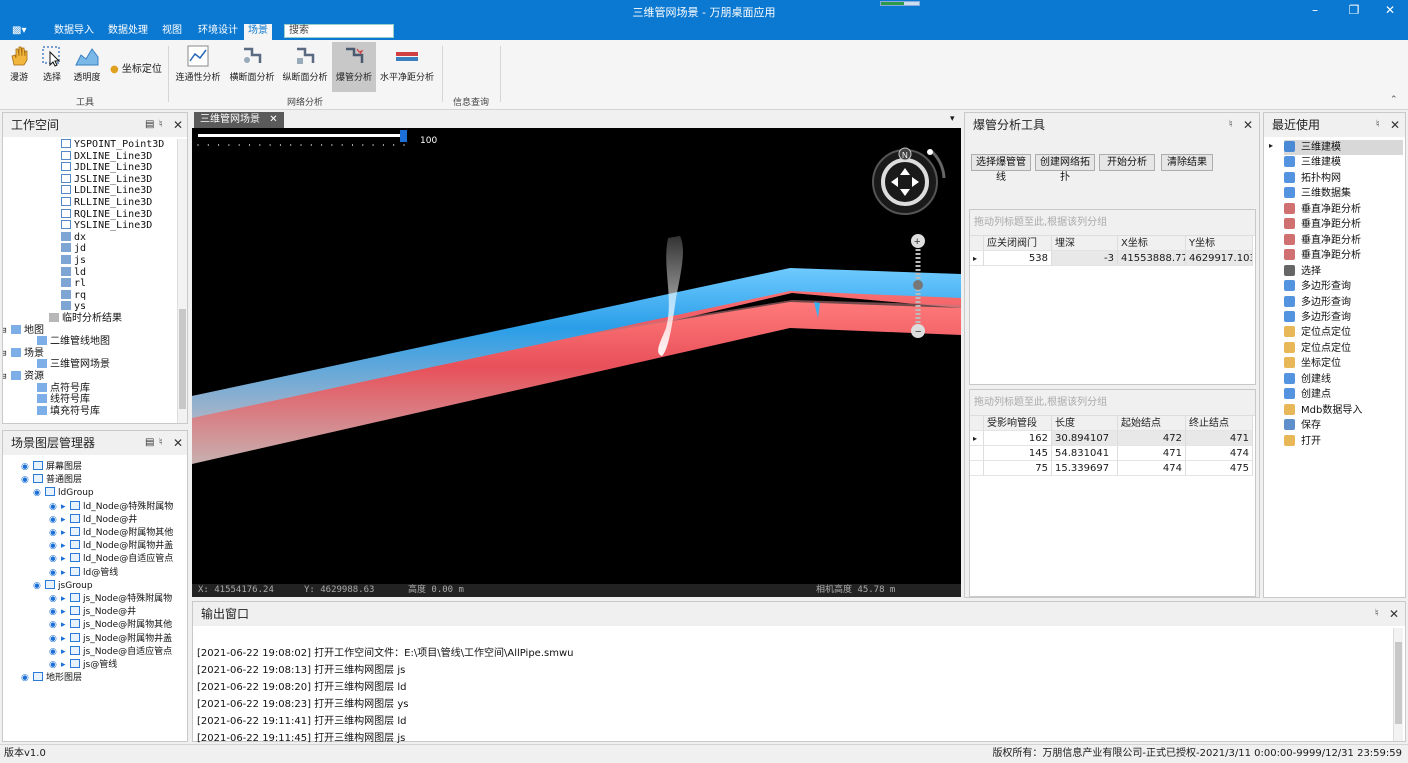 The height and width of the screenshot is (763, 1408). What do you see at coordinates (198, 67) in the screenshot?
I see `connectivity-button: 连通性分析` at bounding box center [198, 67].